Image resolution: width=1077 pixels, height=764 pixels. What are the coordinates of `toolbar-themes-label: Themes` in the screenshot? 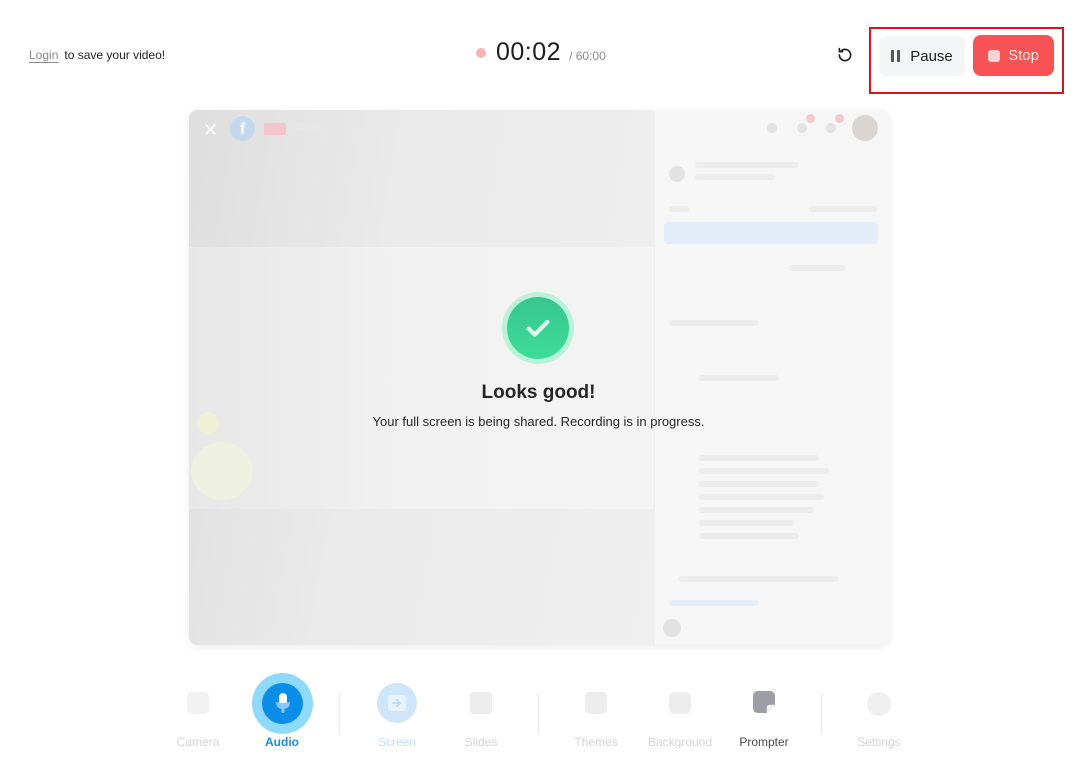 It's located at (596, 742).